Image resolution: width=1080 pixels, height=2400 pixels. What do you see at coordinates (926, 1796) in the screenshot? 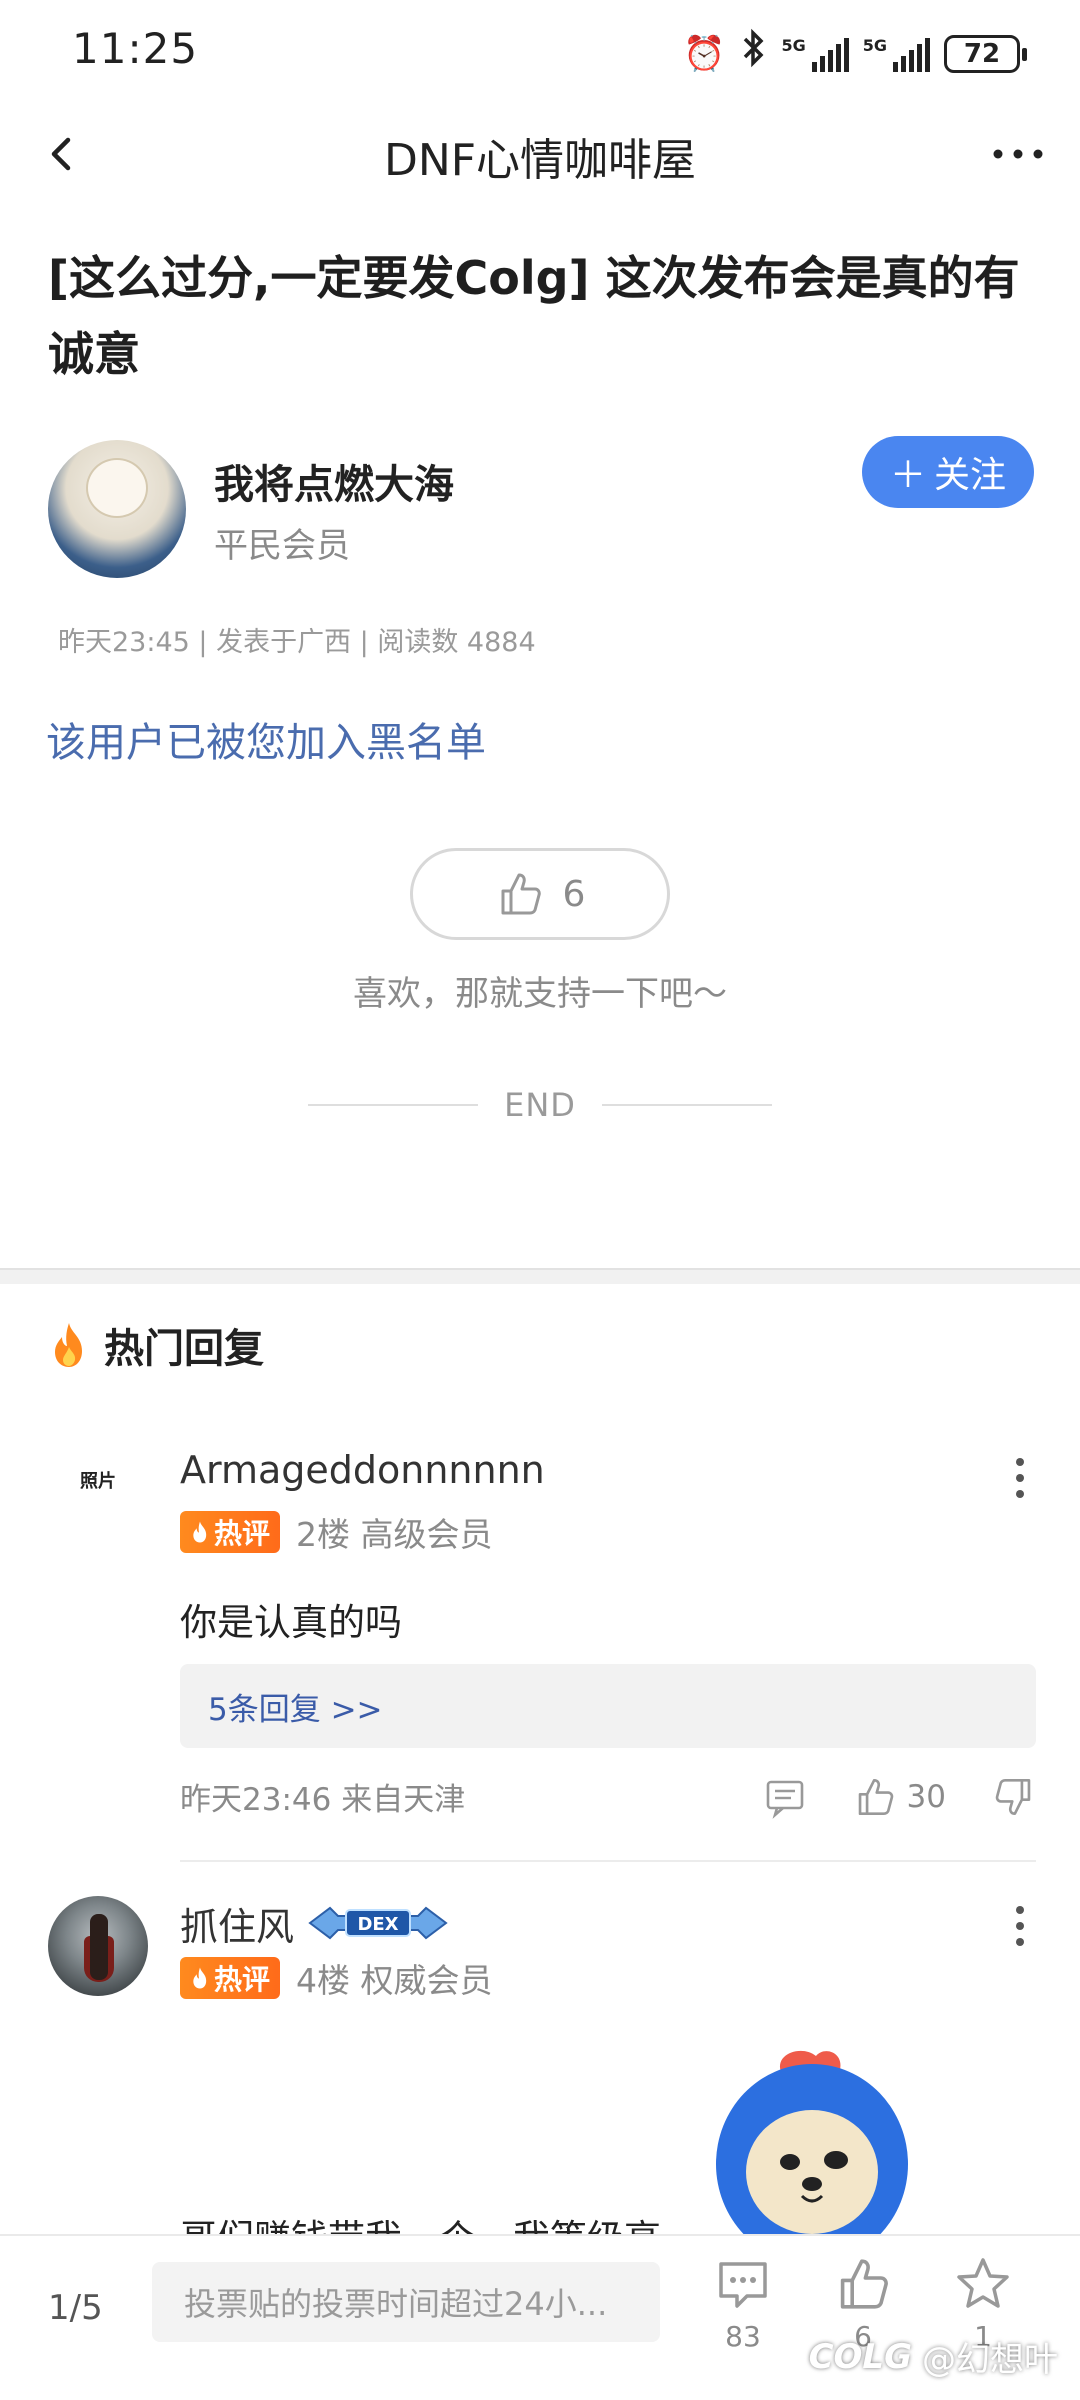
I see `reply-like-count: 30` at bounding box center [926, 1796].